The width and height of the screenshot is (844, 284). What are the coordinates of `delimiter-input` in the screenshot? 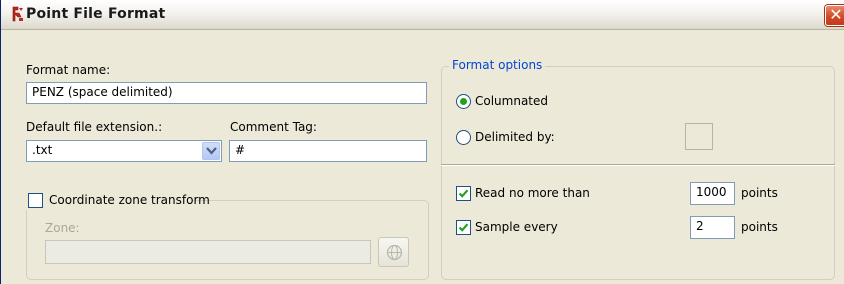 It's located at (699, 136).